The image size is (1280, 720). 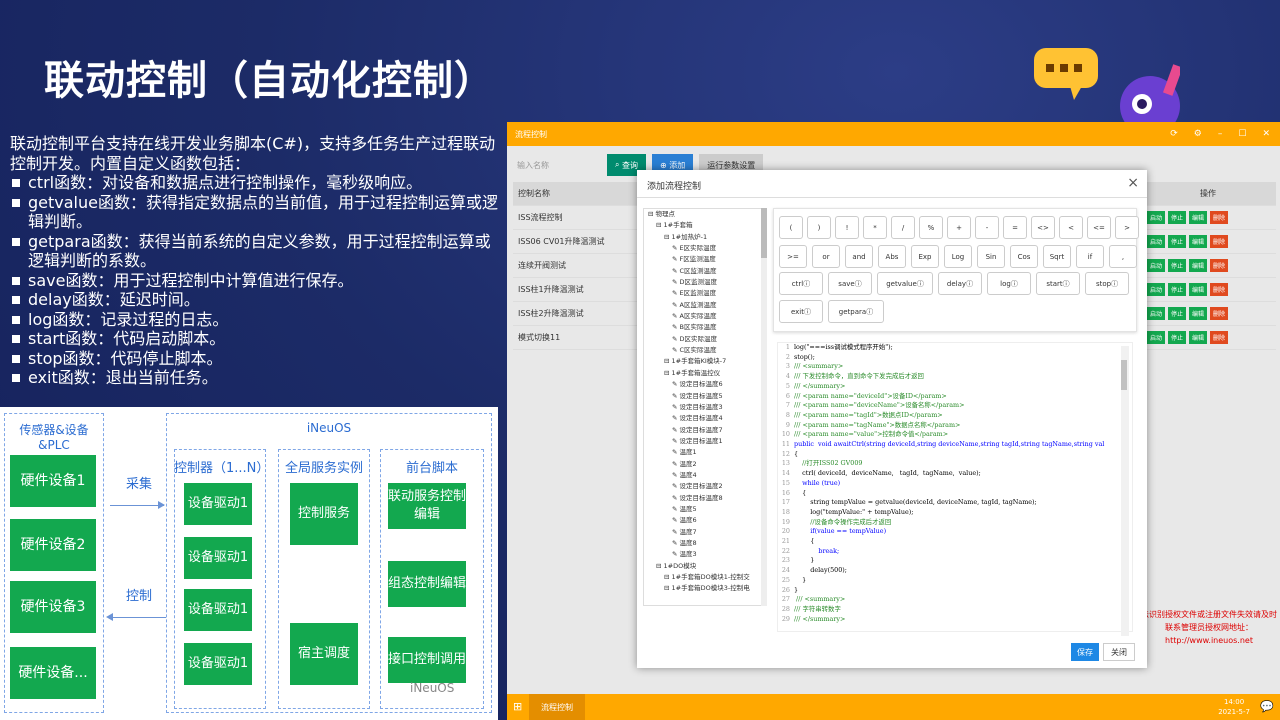 I want to click on func-button: >, so click(x=1127, y=227).